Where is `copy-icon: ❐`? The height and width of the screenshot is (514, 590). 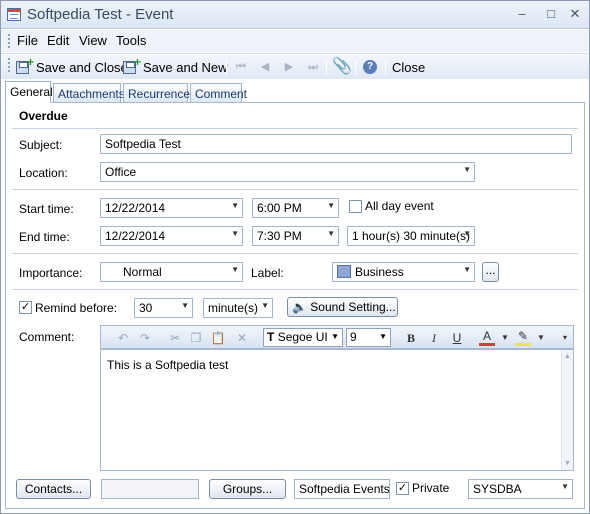
copy-icon: ❐ is located at coordinates (196, 338).